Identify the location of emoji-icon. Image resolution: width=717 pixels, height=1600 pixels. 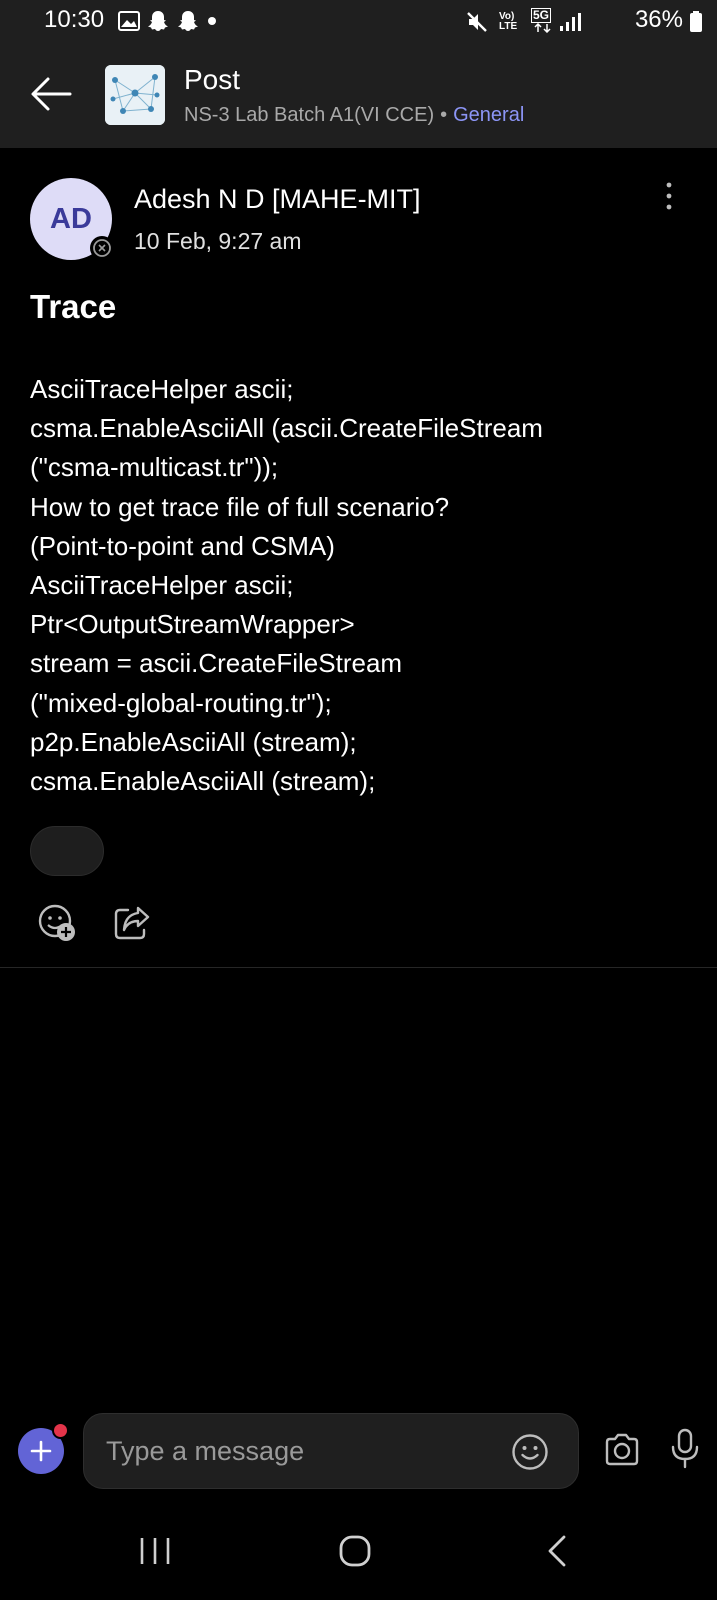
(530, 1452).